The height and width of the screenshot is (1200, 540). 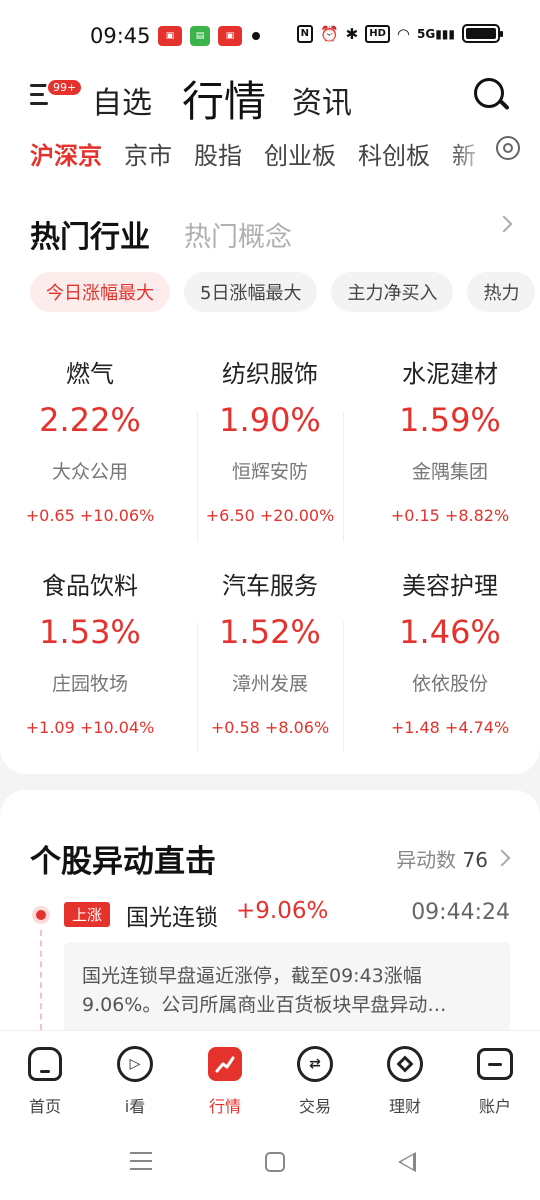 I want to click on lead-stock: 金隅集团, so click(x=449, y=472).